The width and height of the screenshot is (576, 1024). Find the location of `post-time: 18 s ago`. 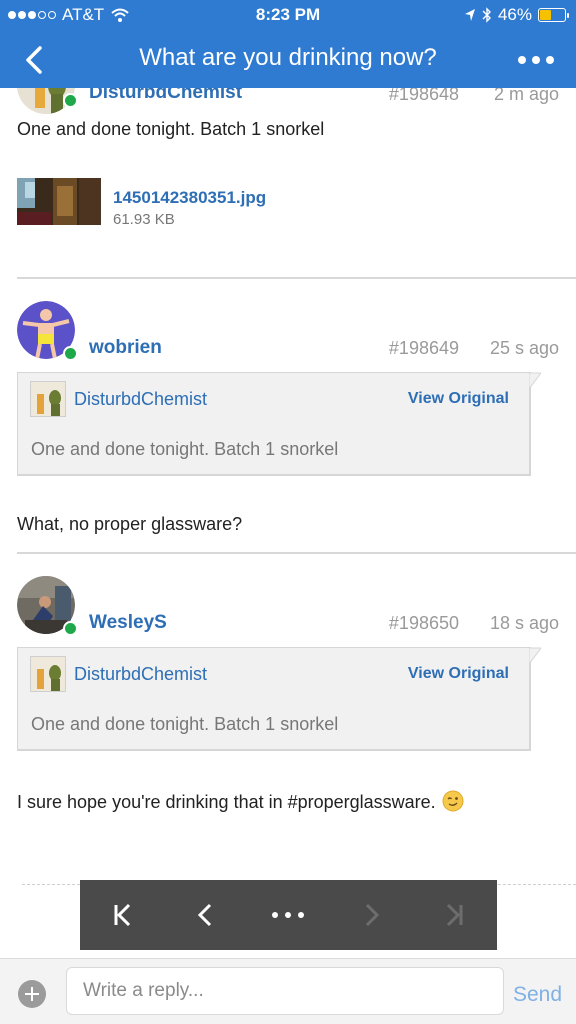

post-time: 18 s ago is located at coordinates (524, 623).